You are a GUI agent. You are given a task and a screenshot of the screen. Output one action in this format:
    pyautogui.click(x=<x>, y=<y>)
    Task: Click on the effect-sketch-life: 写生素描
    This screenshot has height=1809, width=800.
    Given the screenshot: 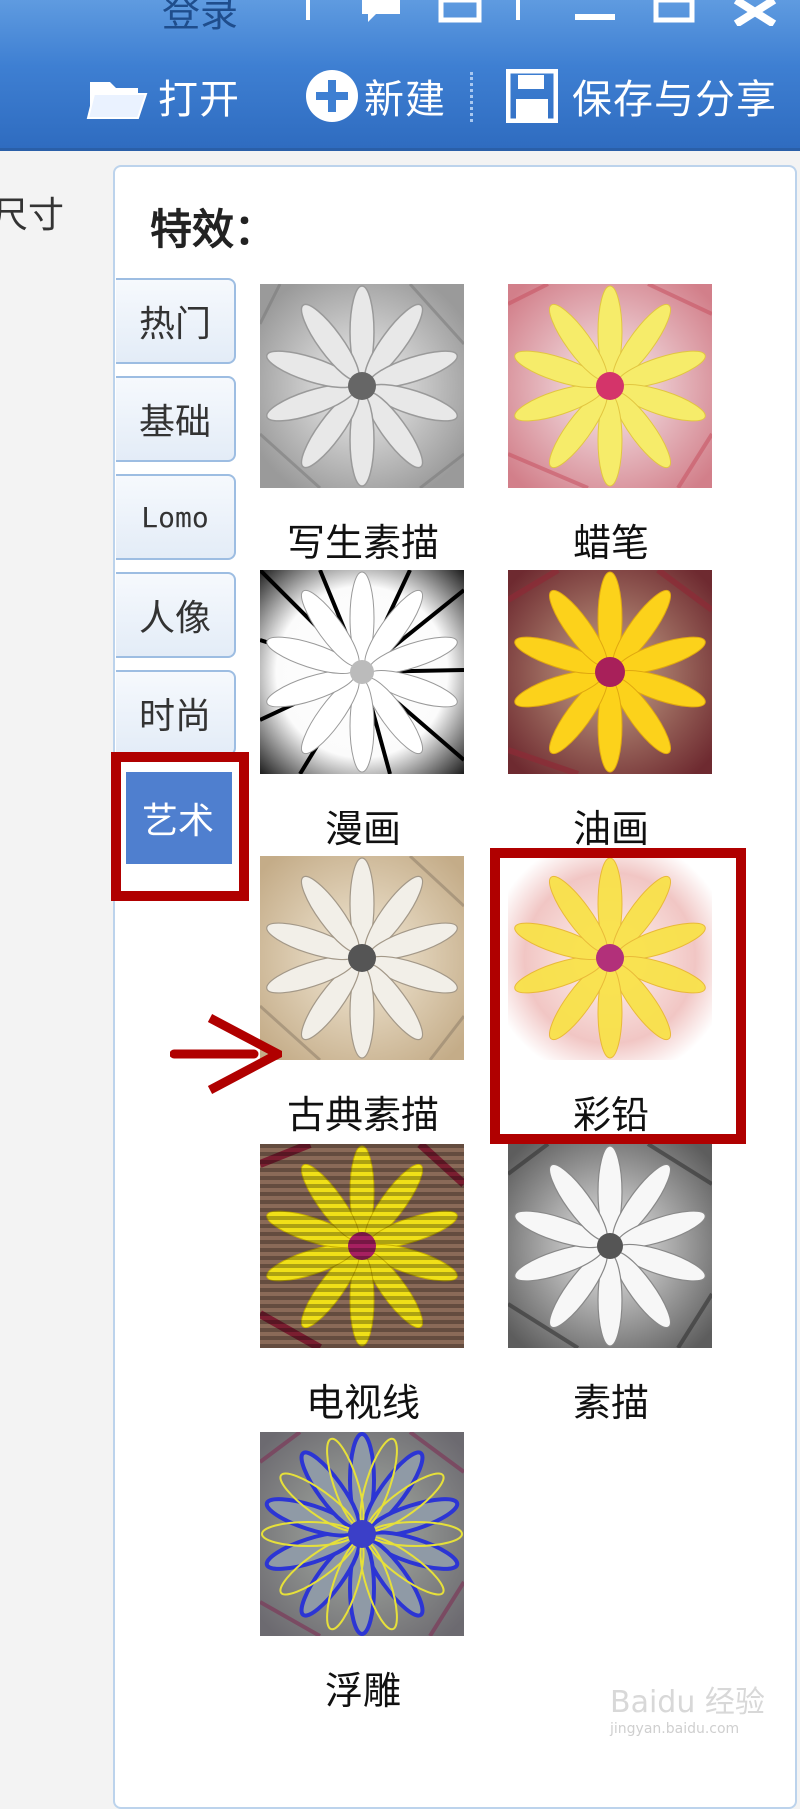 What is the action you would take?
    pyautogui.click(x=363, y=424)
    